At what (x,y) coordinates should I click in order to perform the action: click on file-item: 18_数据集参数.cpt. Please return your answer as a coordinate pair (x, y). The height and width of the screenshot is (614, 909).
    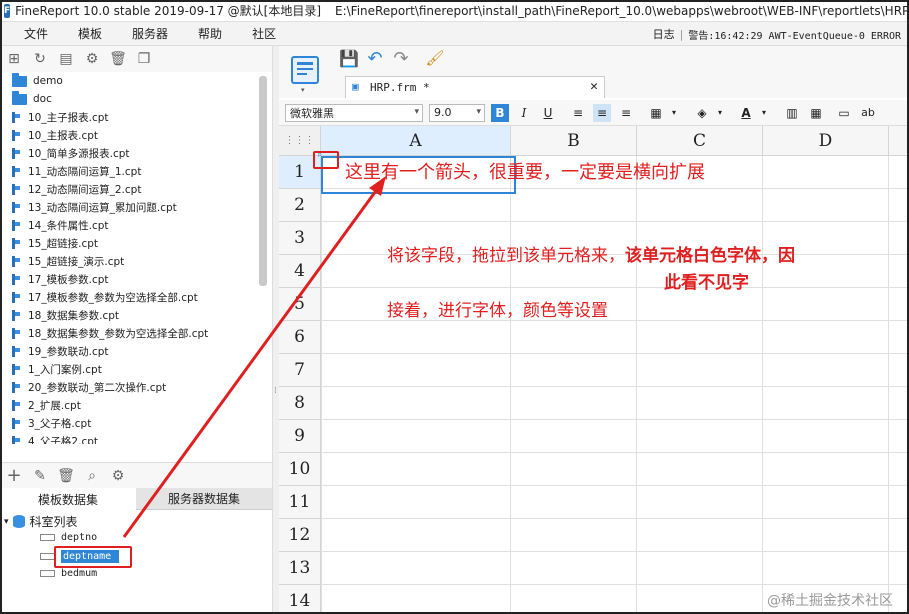
    Looking at the image, I should click on (136, 315).